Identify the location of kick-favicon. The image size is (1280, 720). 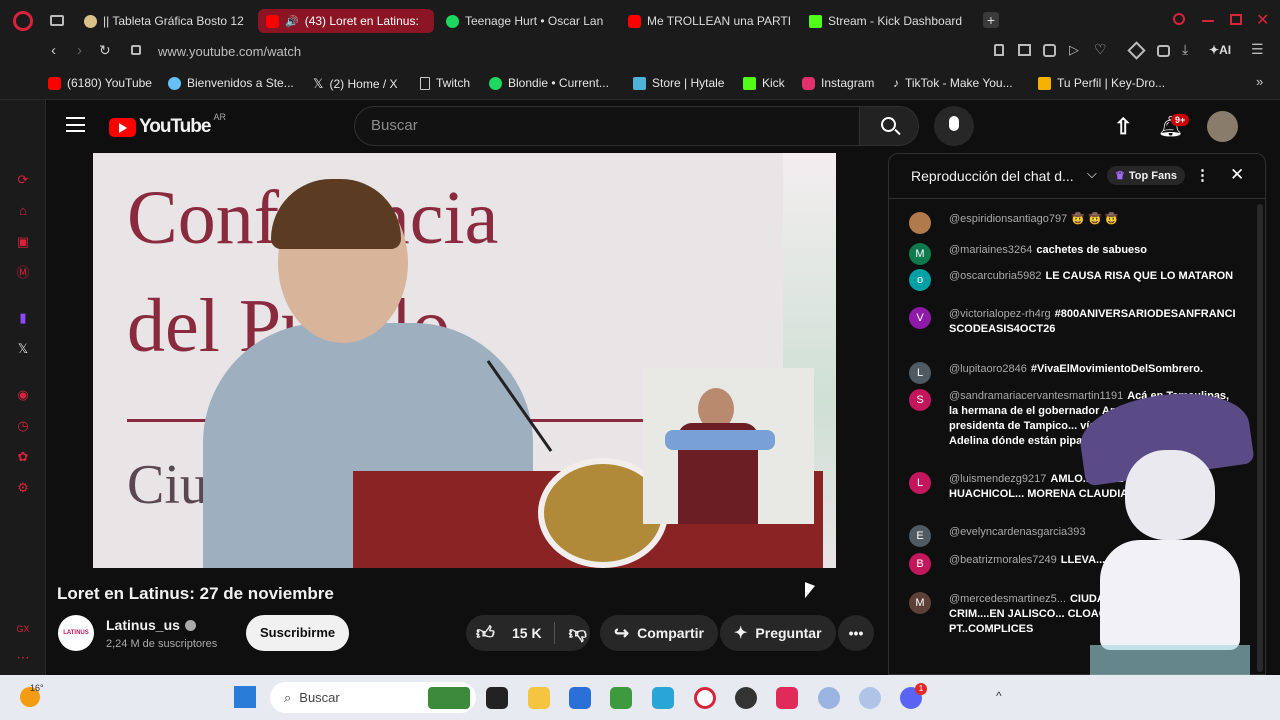
(815, 21).